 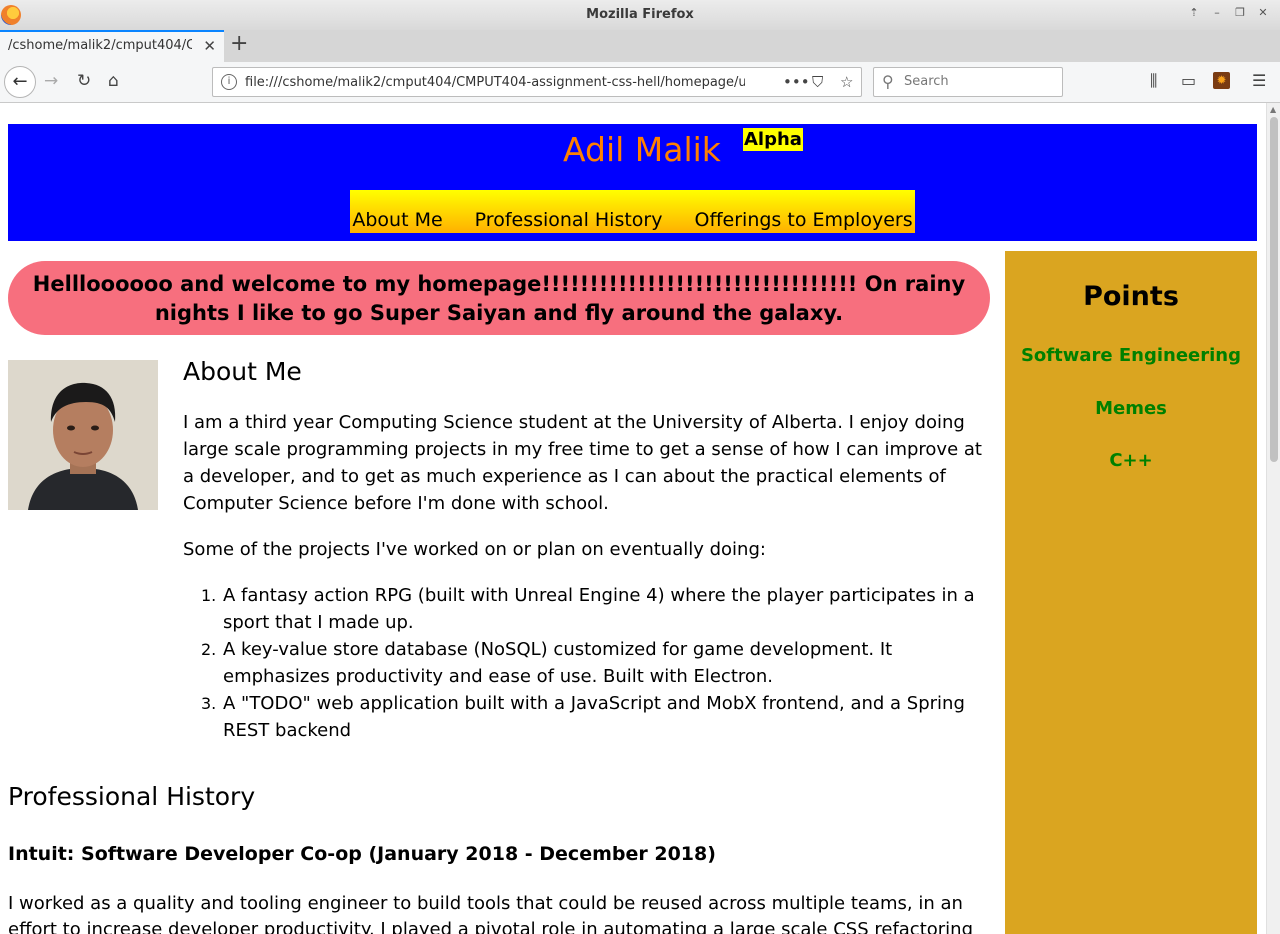 What do you see at coordinates (239, 44) in the screenshot?
I see `new-tab-icon: +` at bounding box center [239, 44].